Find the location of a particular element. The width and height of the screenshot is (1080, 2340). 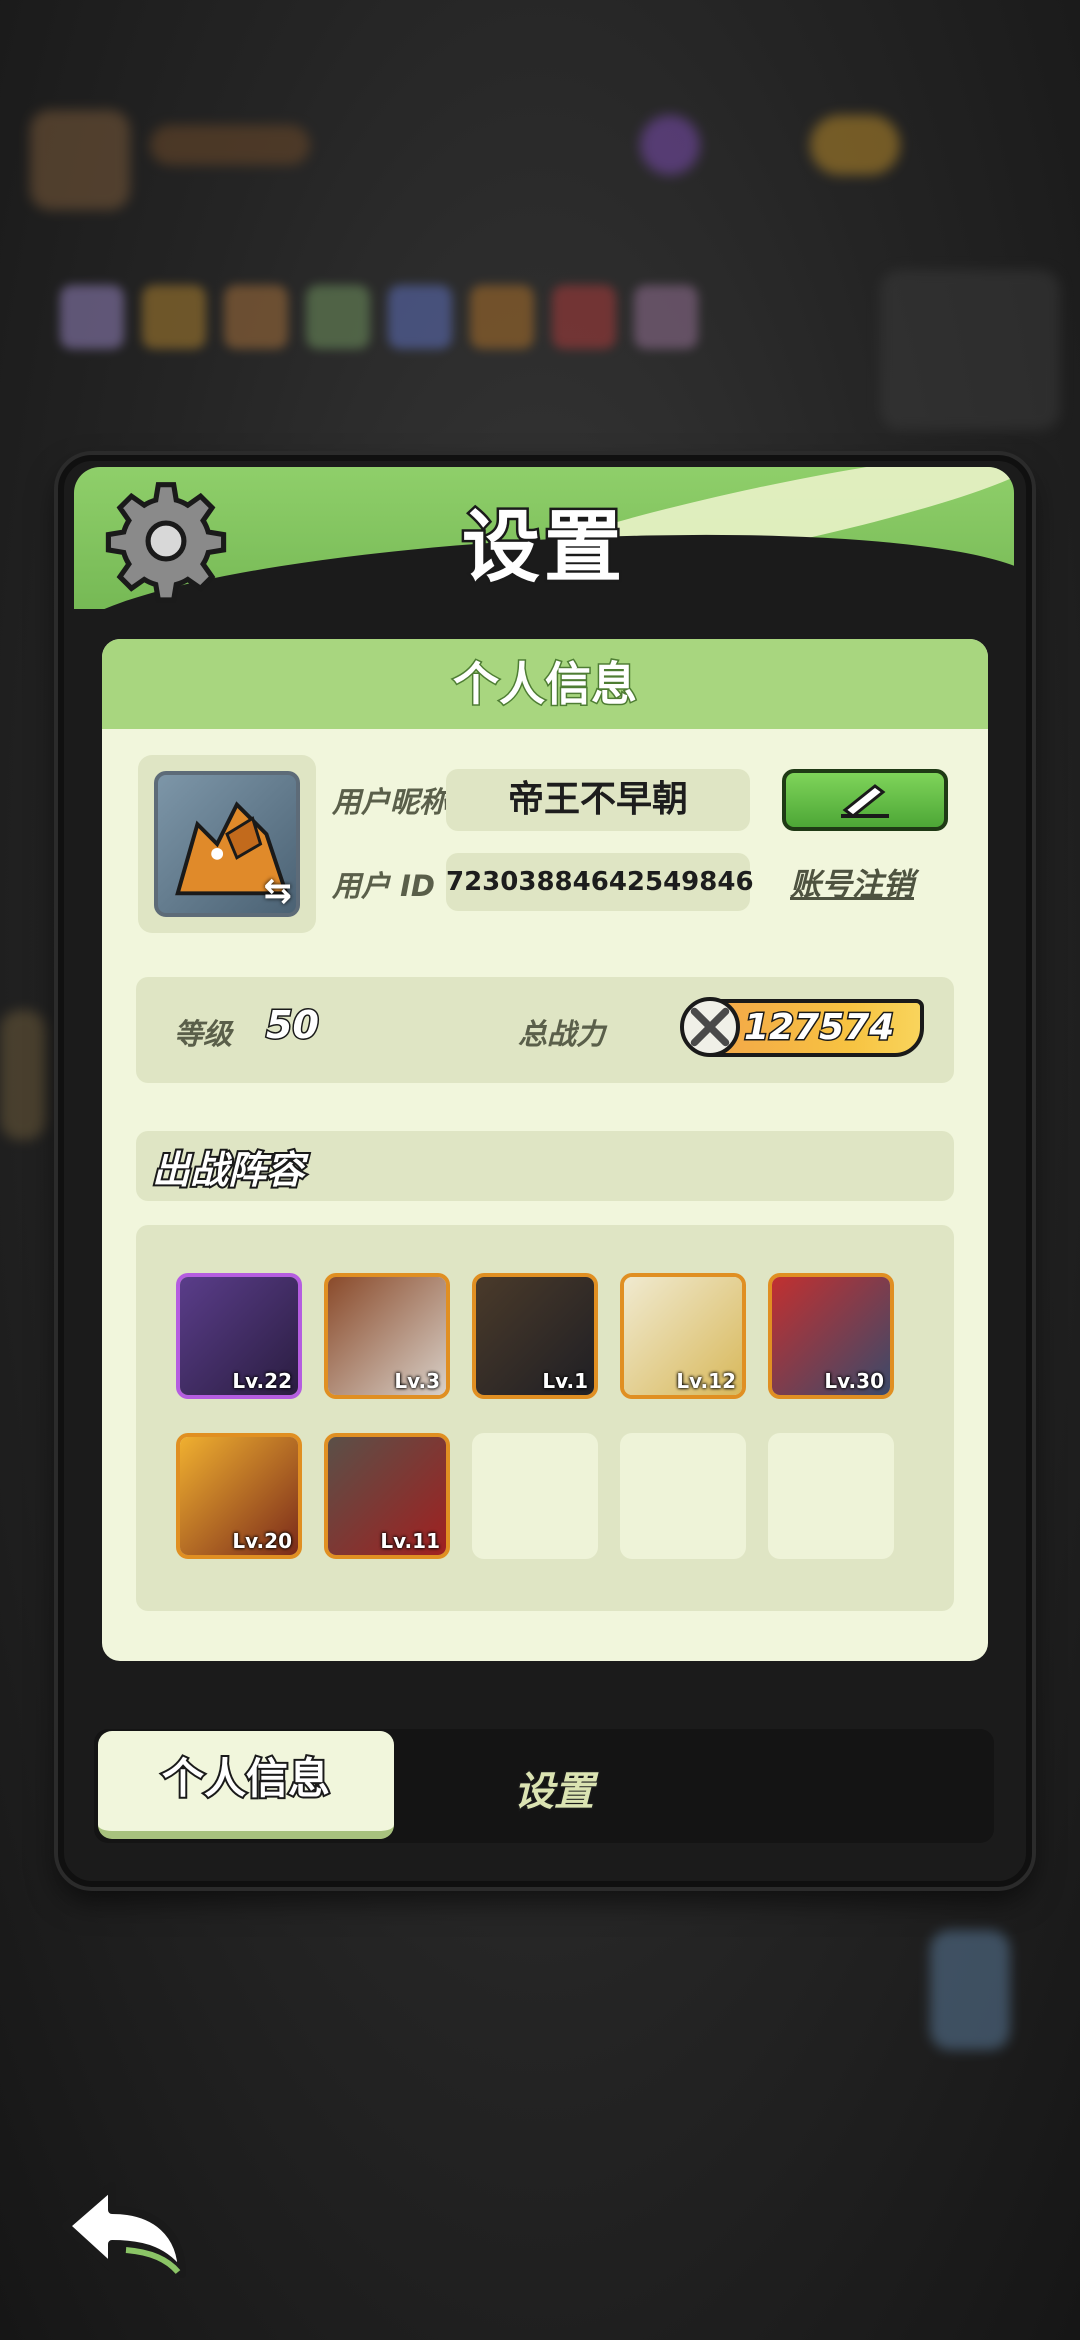

dialog-title: 设置 is located at coordinates (542, 548).